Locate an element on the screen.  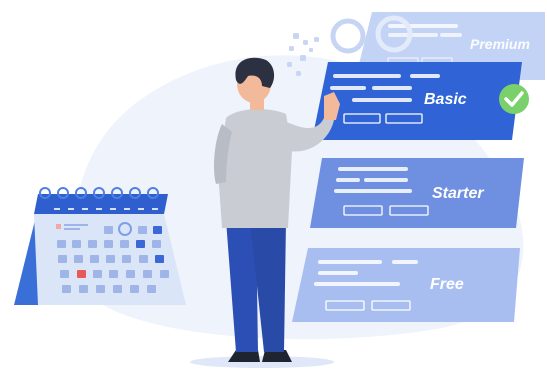
calendar-icon is located at coordinates (100, 246).